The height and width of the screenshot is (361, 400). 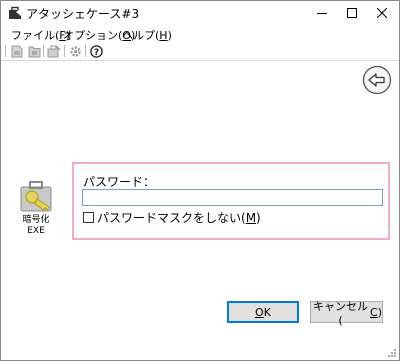 I want to click on delete-button, so click(x=54, y=51).